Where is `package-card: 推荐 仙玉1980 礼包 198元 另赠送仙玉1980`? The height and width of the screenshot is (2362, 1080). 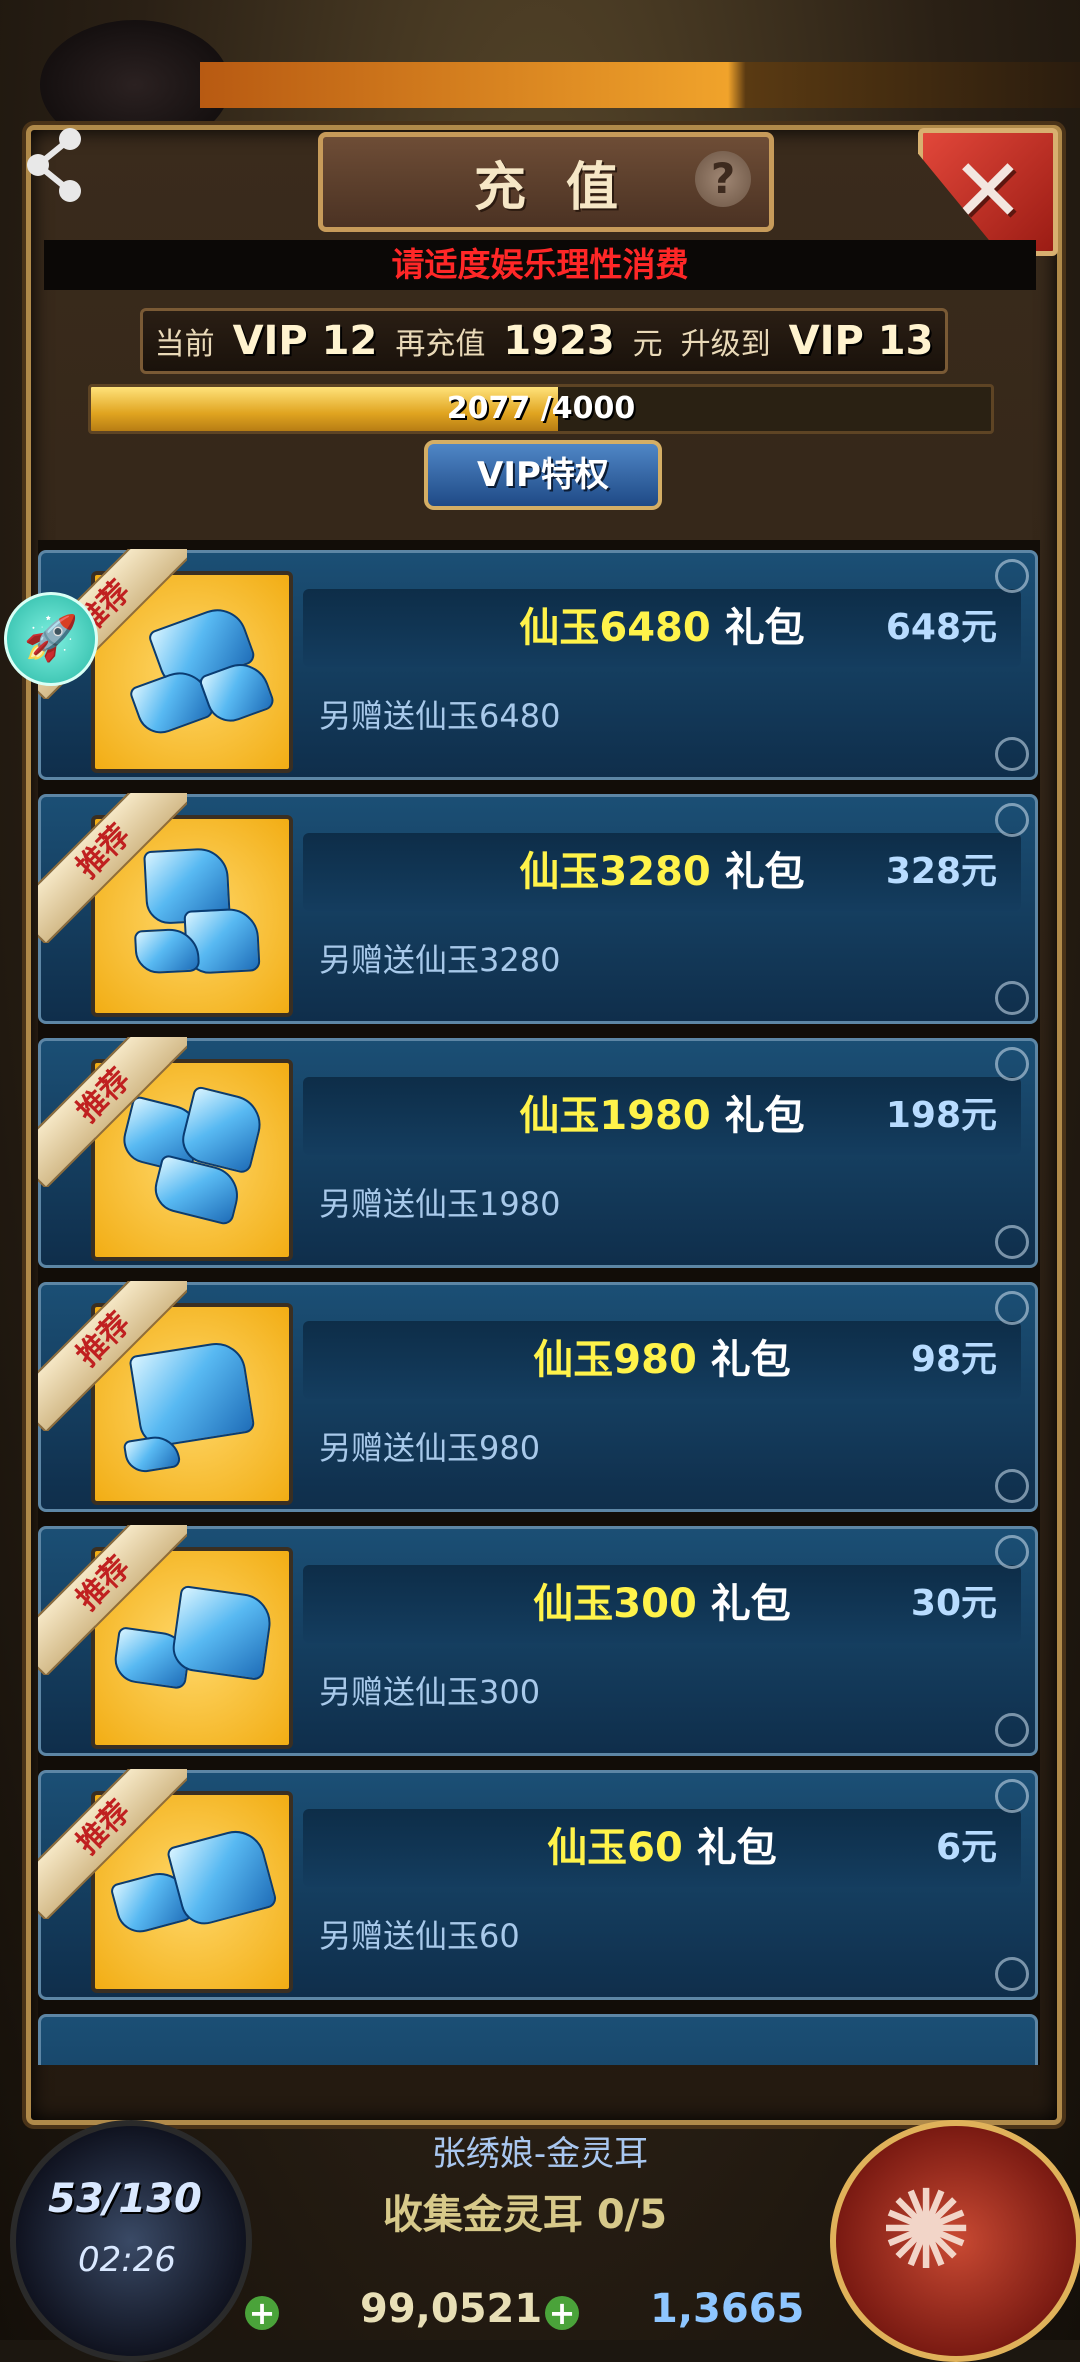 package-card: 推荐 仙玉1980 礼包 198元 另赠送仙玉1980 is located at coordinates (538, 1152).